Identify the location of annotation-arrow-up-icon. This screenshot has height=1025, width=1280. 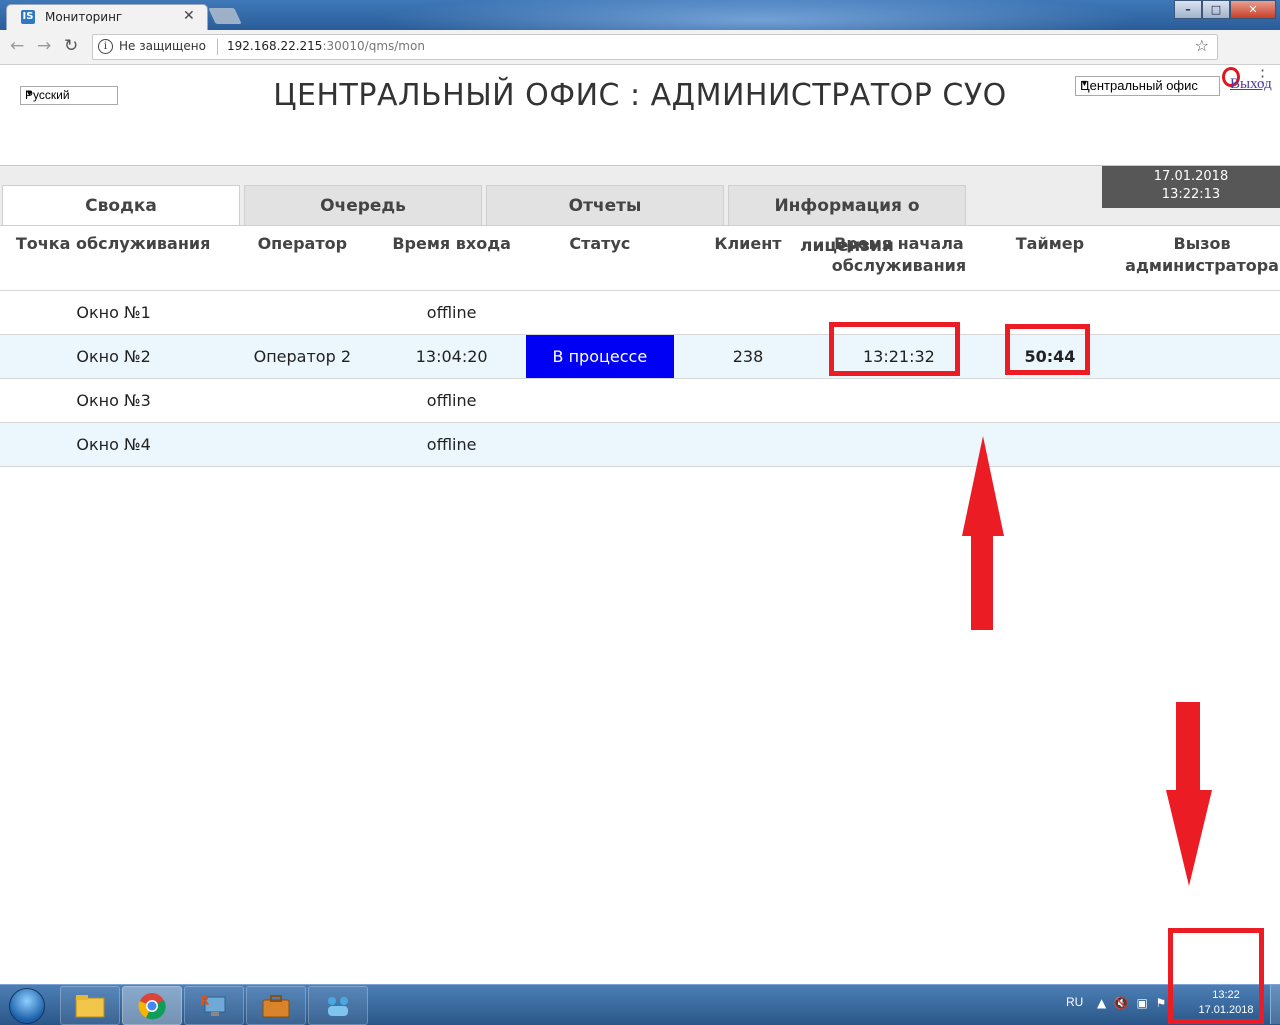
(983, 533).